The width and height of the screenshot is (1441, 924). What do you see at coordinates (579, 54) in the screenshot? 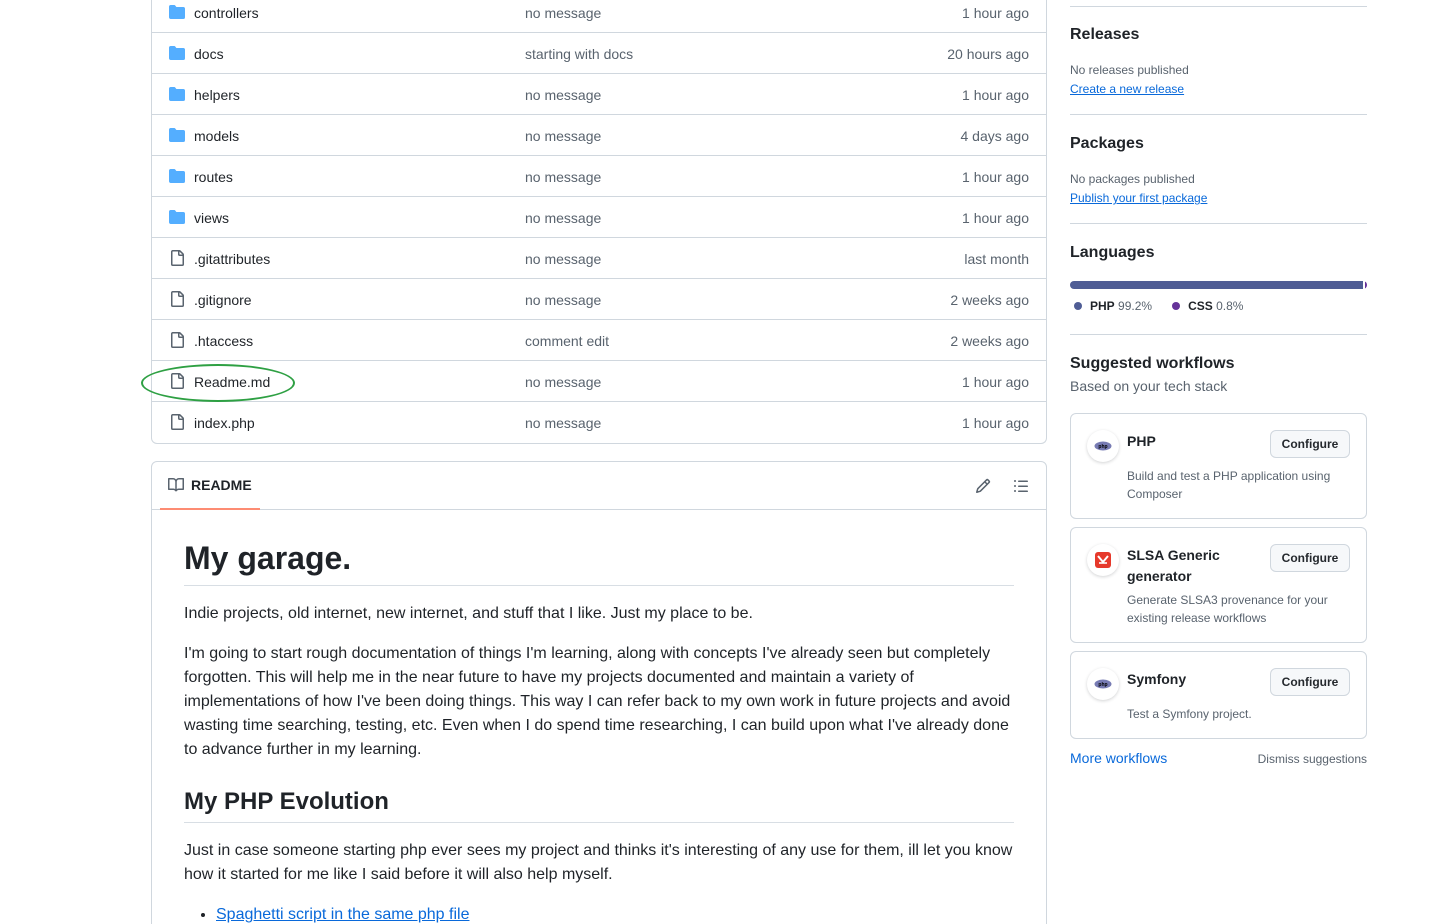
I see `commit-message-link: starting with docs` at bounding box center [579, 54].